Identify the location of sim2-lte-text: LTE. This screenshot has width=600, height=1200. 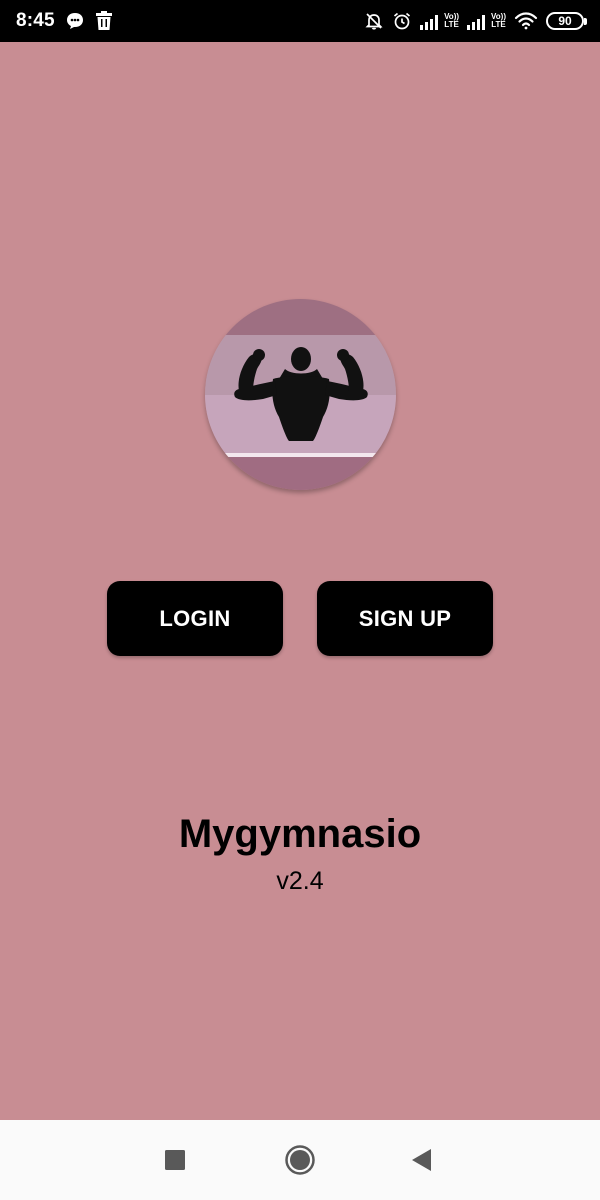
(498, 24).